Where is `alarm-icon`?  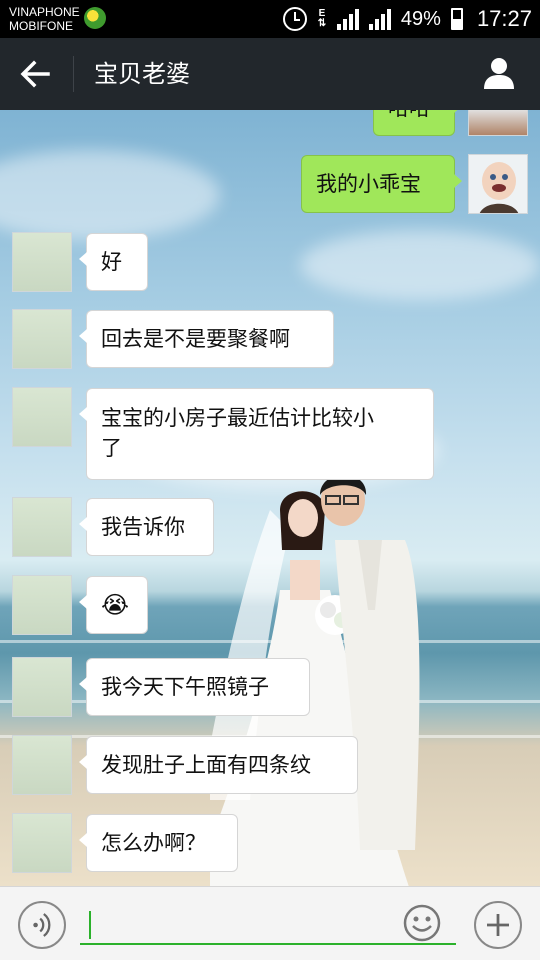
alarm-icon is located at coordinates (294, 19).